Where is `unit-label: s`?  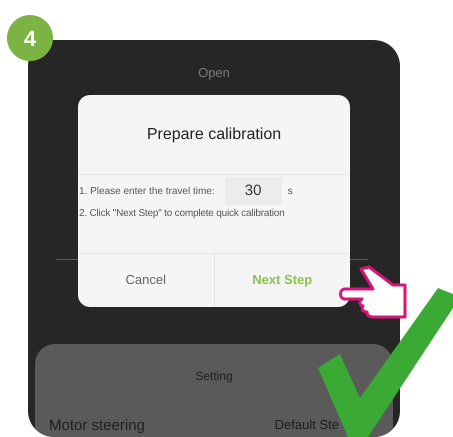
unit-label: s is located at coordinates (290, 191).